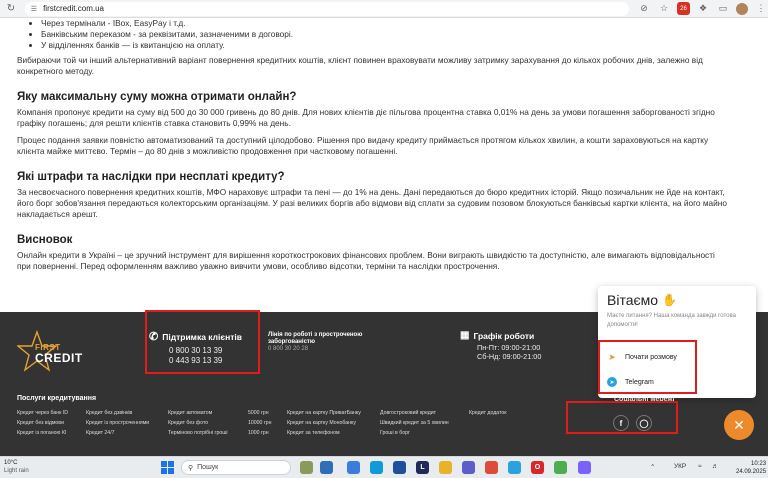  I want to click on service-link: Кредит на картку ПриватБанку, so click(324, 413).